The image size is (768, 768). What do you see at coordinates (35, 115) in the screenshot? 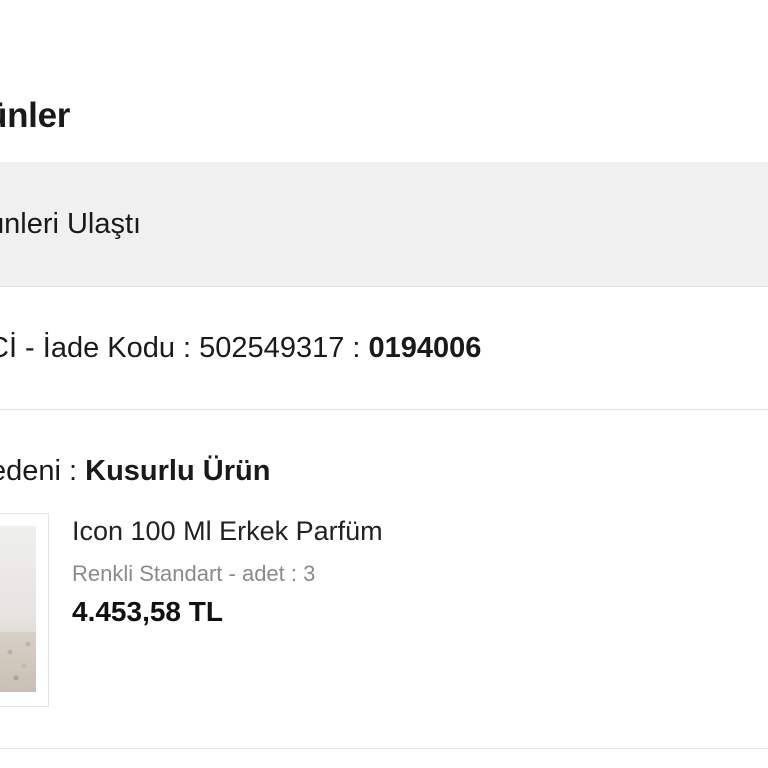
I see `page-title: ünler` at bounding box center [35, 115].